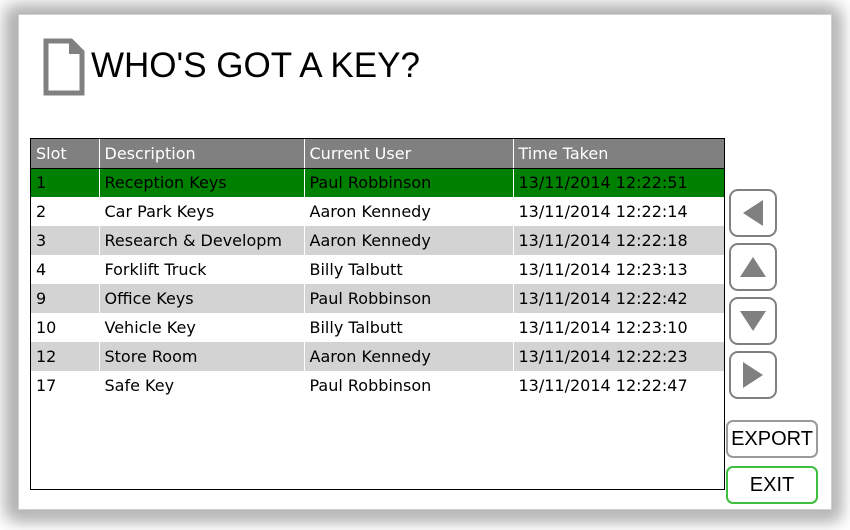  Describe the element at coordinates (618, 385) in the screenshot. I see `cell-time_taken: 13/11/2014 12:22:47` at that location.